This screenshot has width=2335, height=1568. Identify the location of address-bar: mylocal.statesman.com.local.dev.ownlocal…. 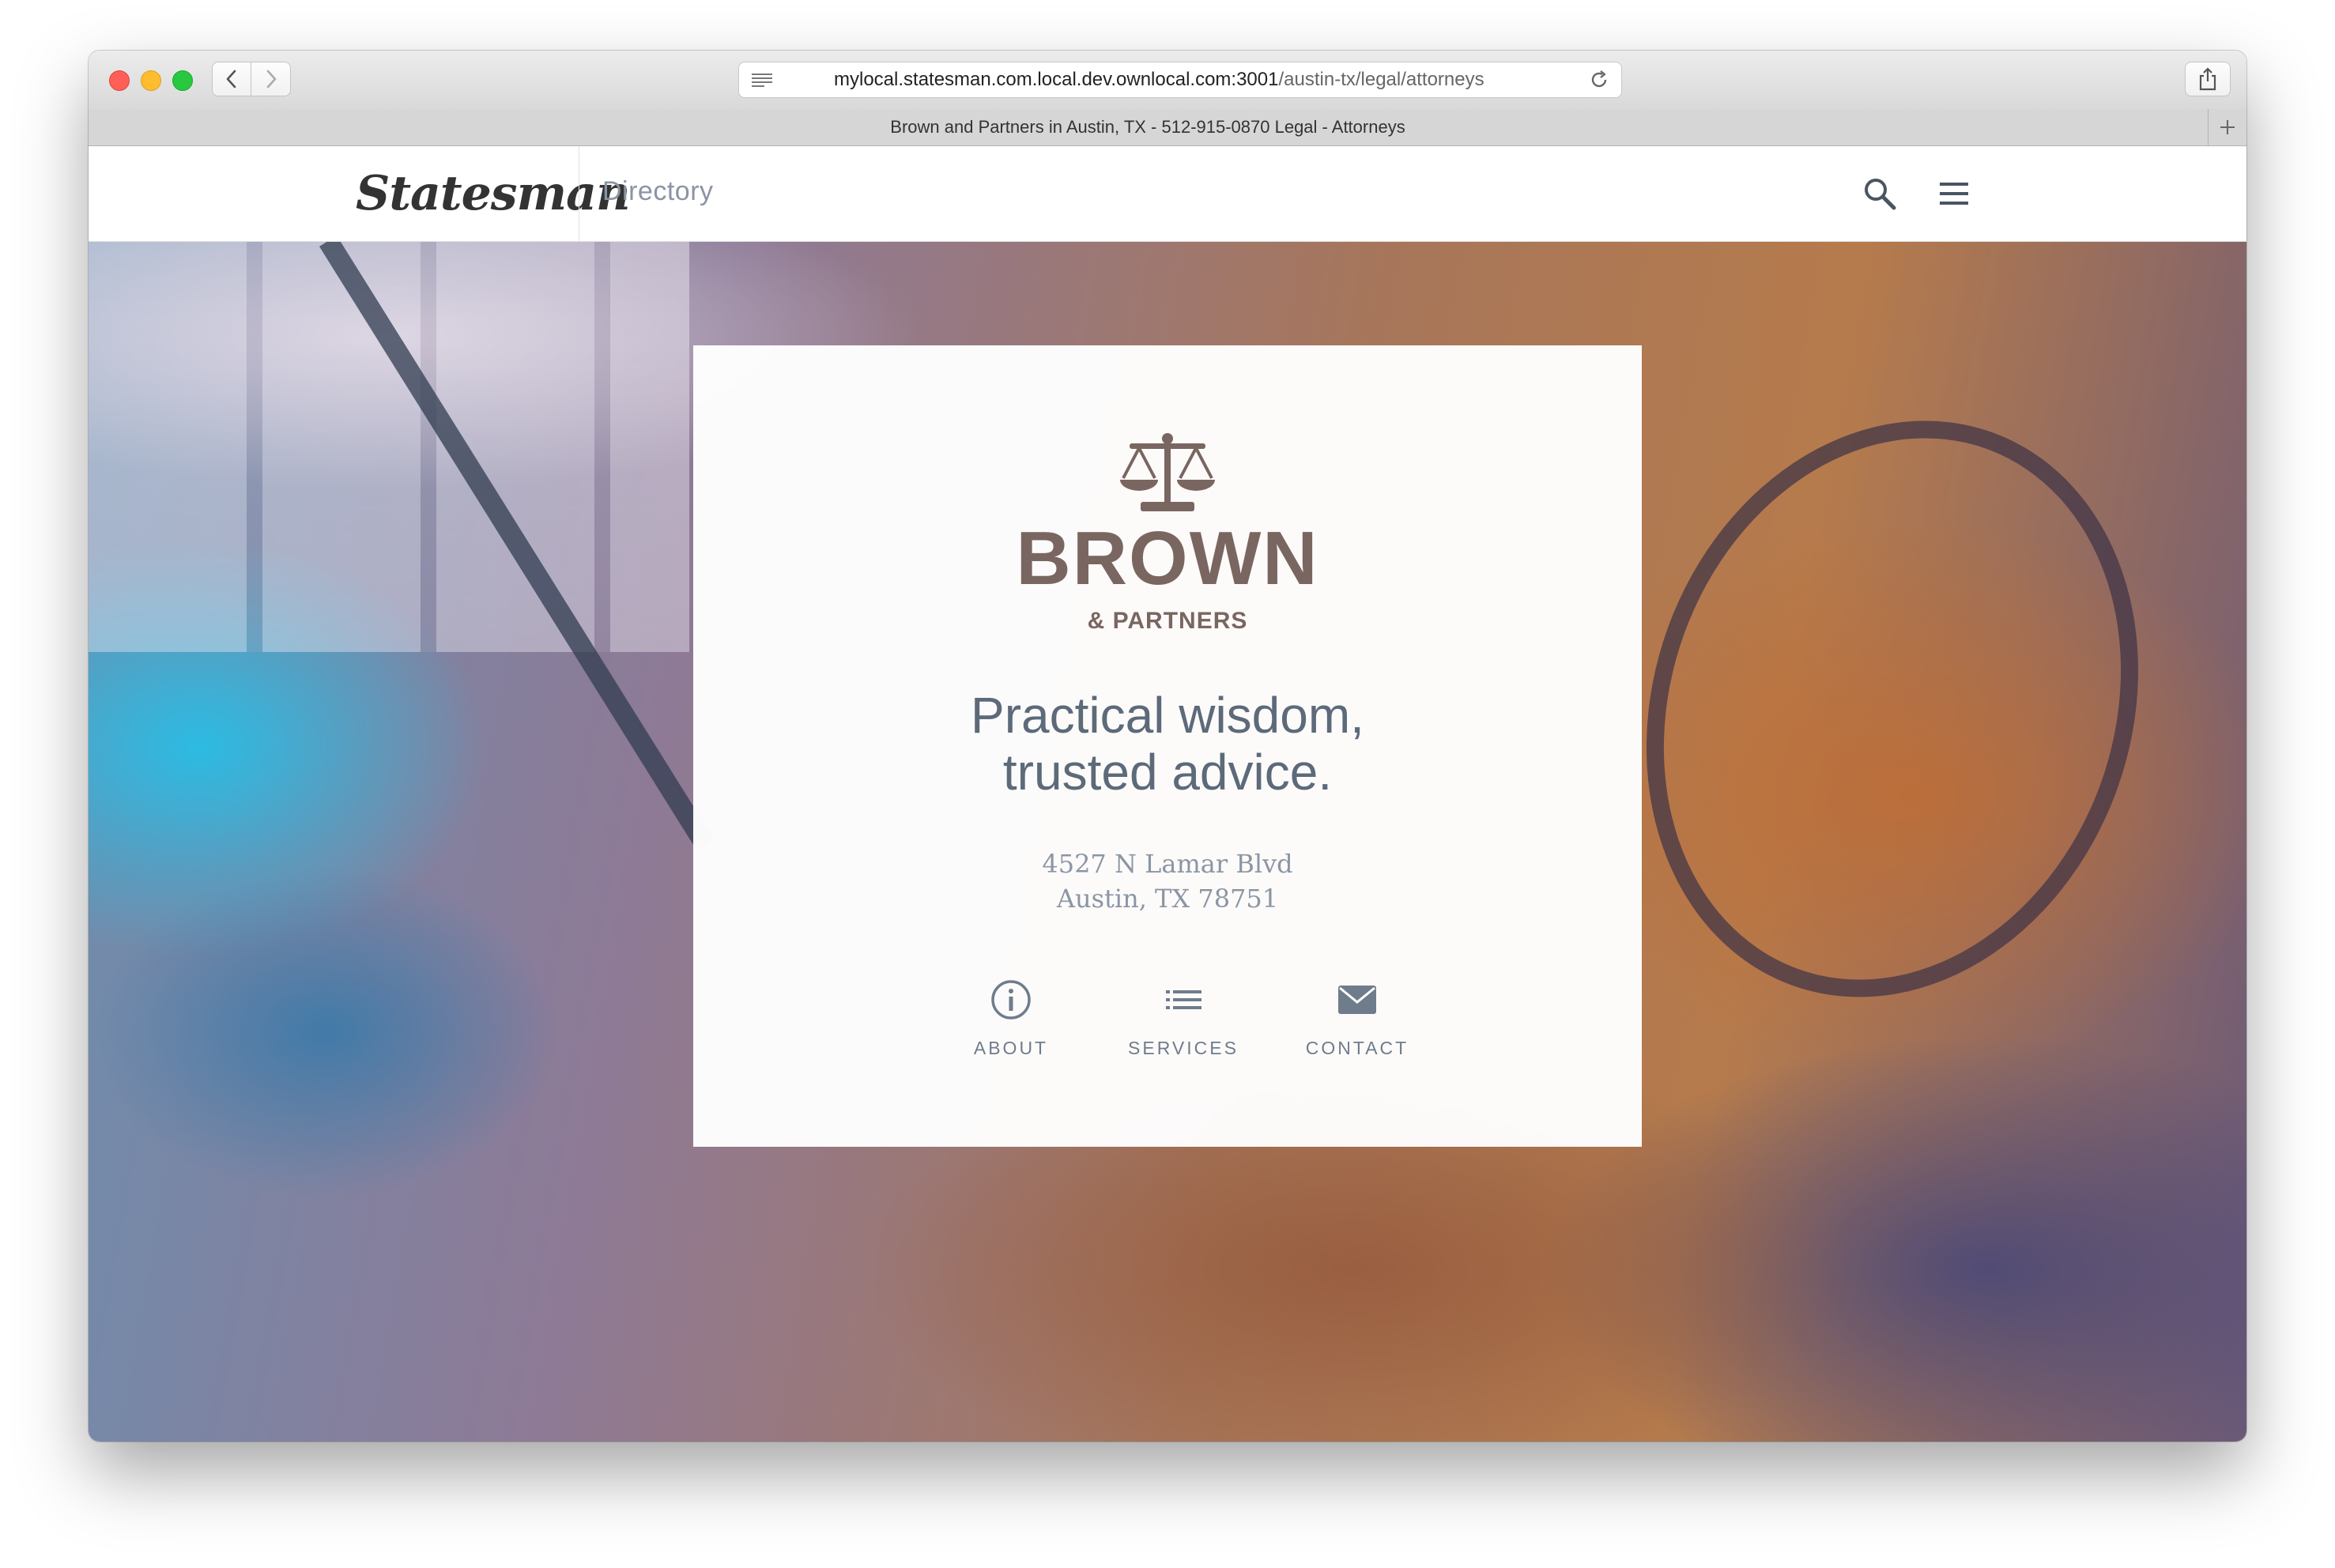
(1180, 80).